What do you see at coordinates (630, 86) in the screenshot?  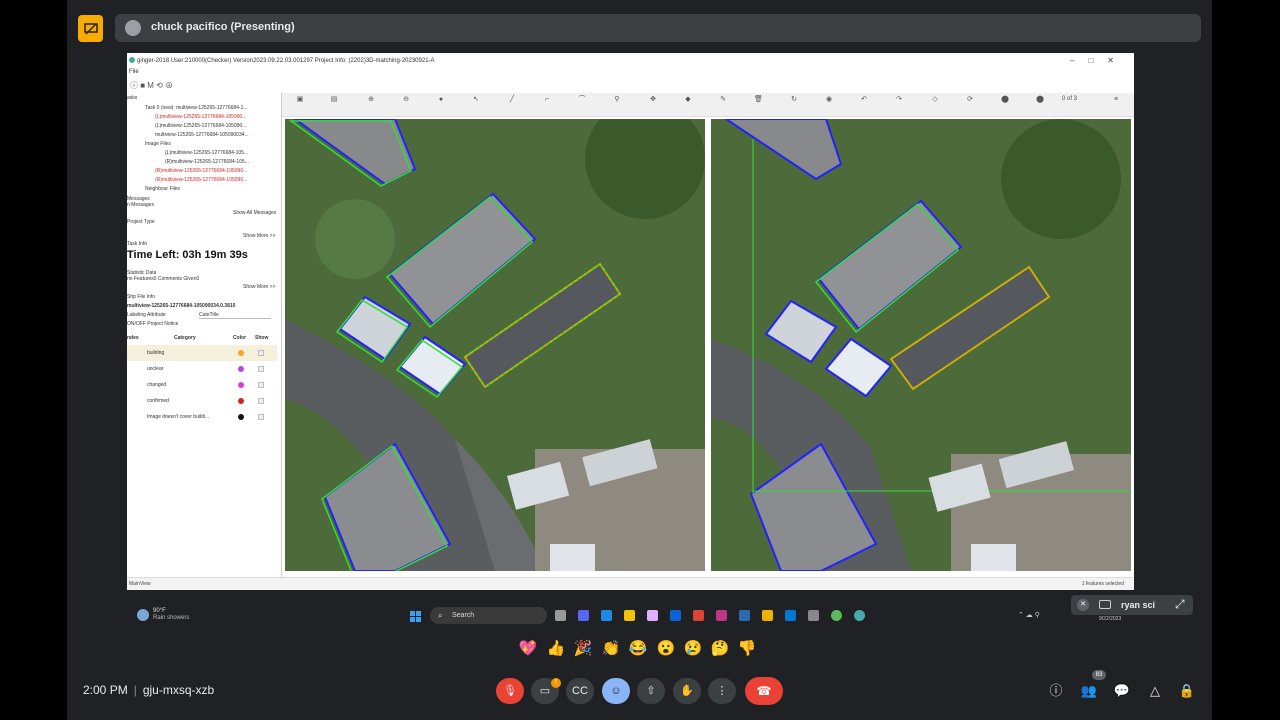 I see `quick-toolbar: ⓘ ■ M ⟲ ⊕` at bounding box center [630, 86].